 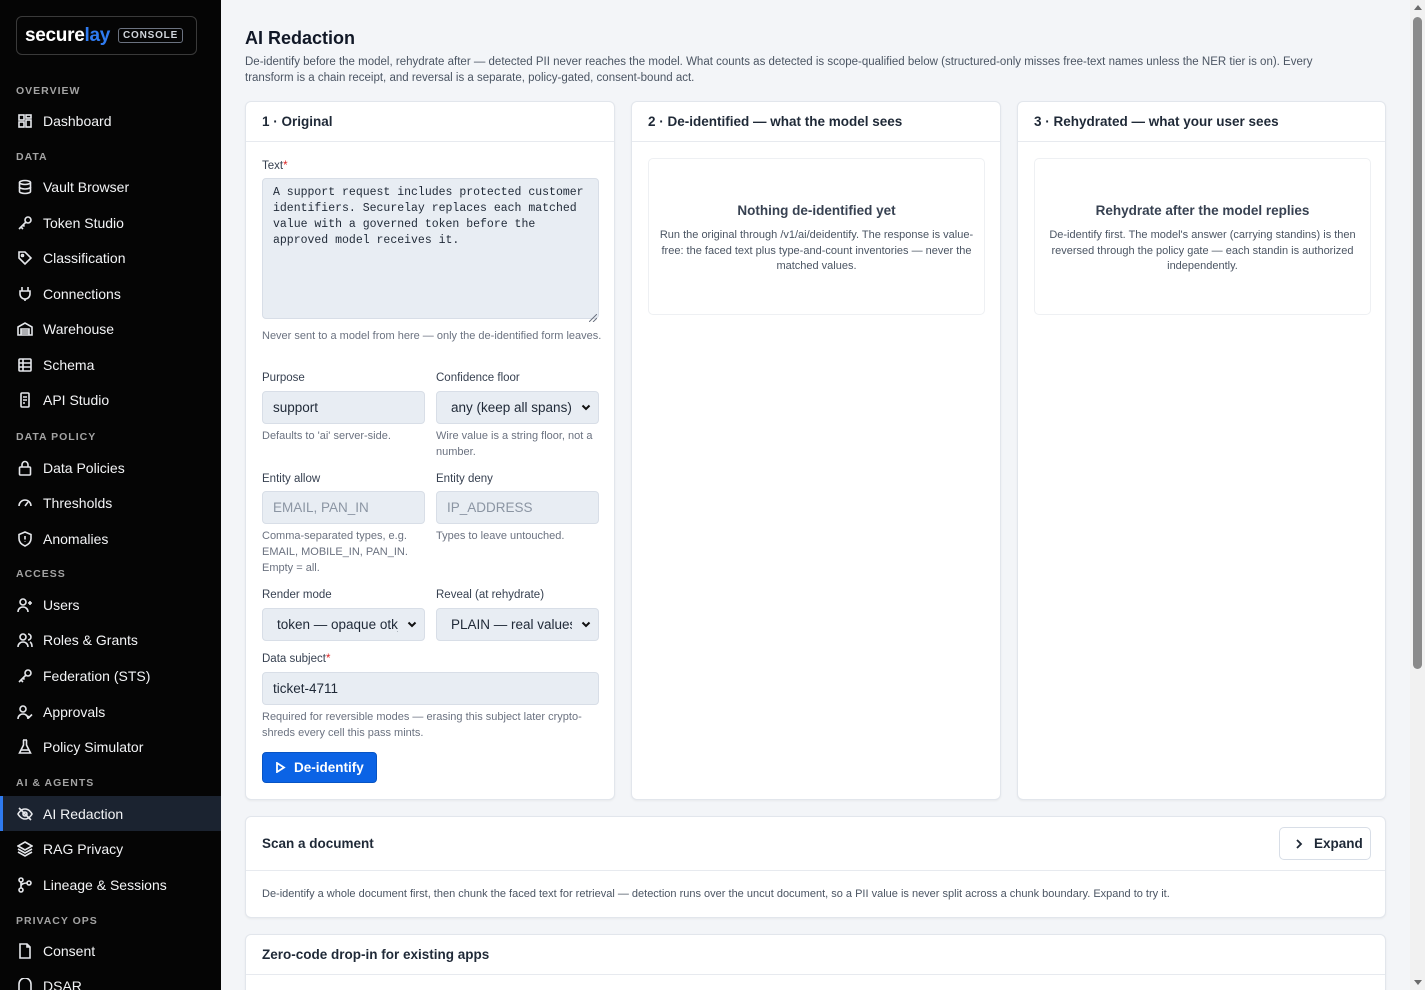 I want to click on sidebar-item-dashboard: Dashboard, so click(x=110, y=120).